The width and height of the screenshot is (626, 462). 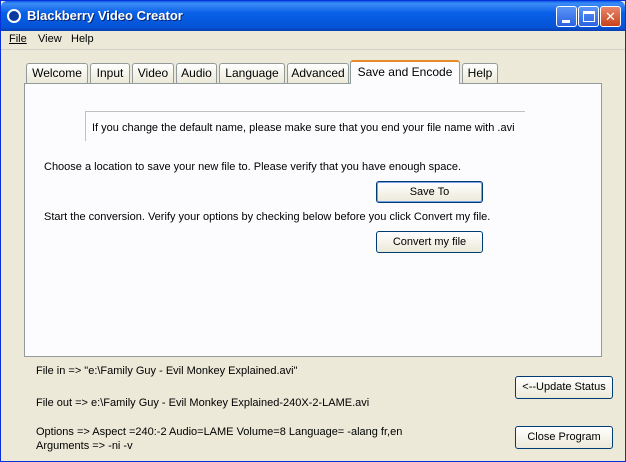 What do you see at coordinates (196, 73) in the screenshot?
I see `tab-audio: Audio` at bounding box center [196, 73].